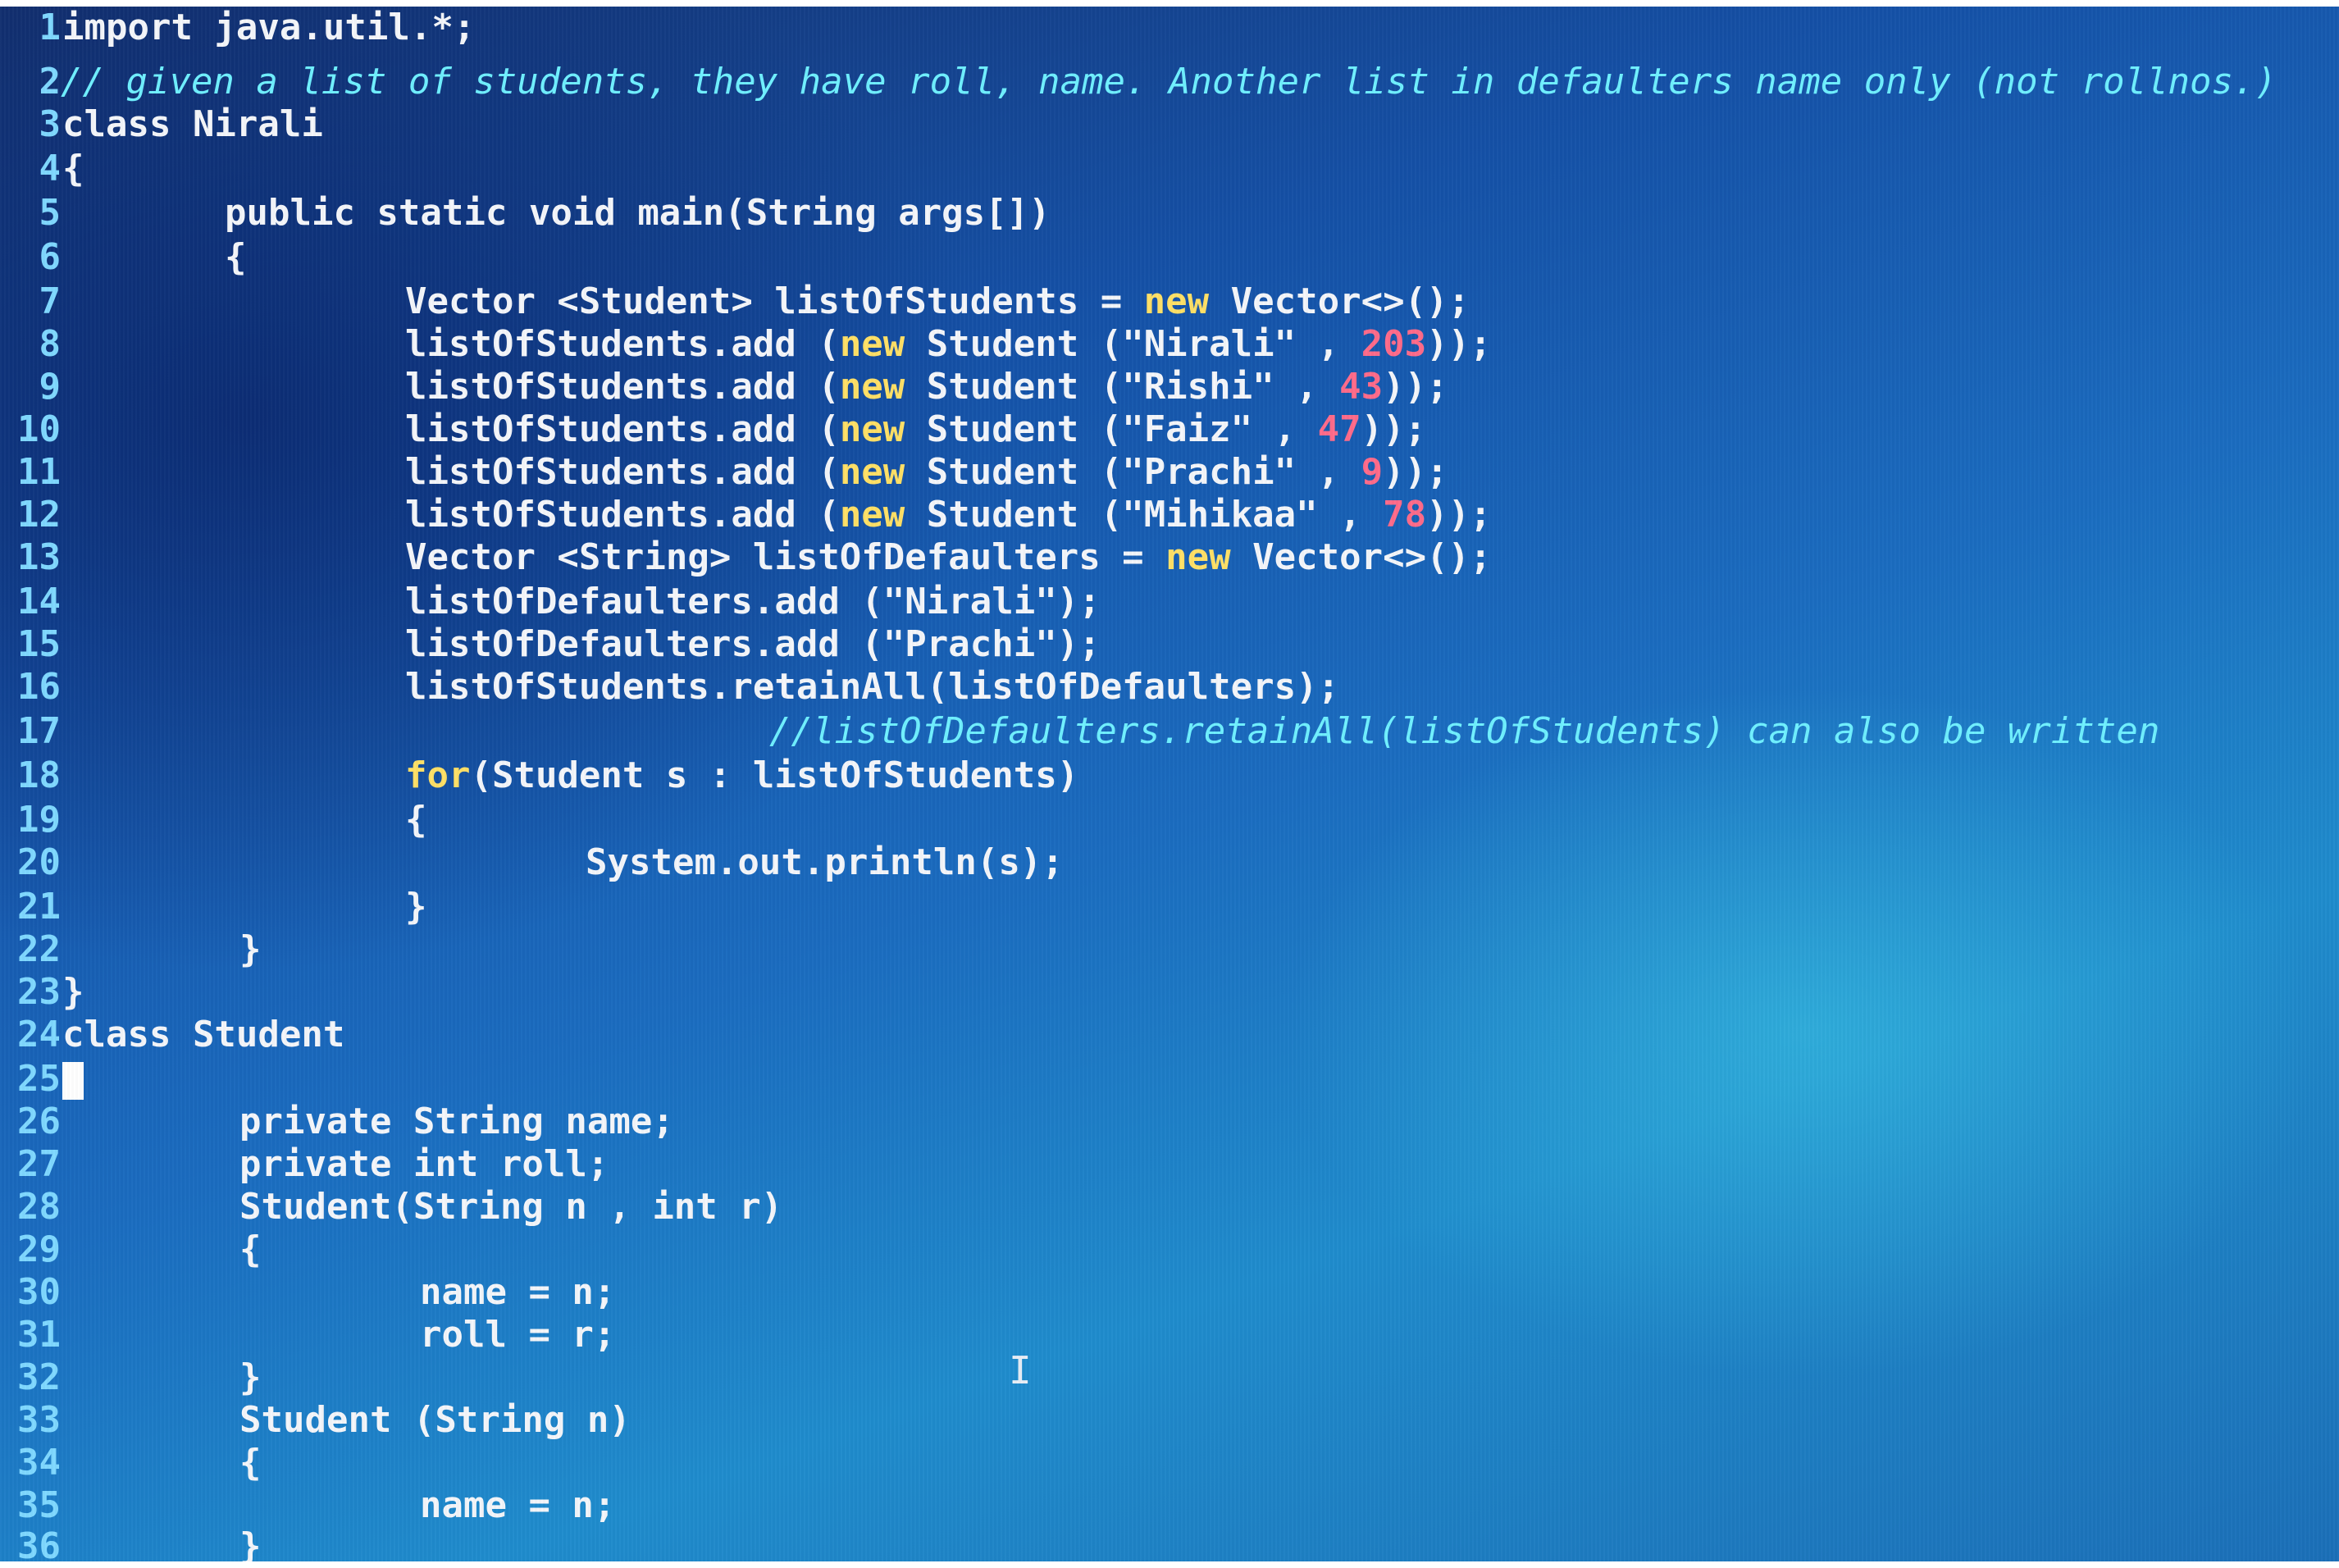 The height and width of the screenshot is (1568, 2339). I want to click on number-literal: 203, so click(1394, 344).